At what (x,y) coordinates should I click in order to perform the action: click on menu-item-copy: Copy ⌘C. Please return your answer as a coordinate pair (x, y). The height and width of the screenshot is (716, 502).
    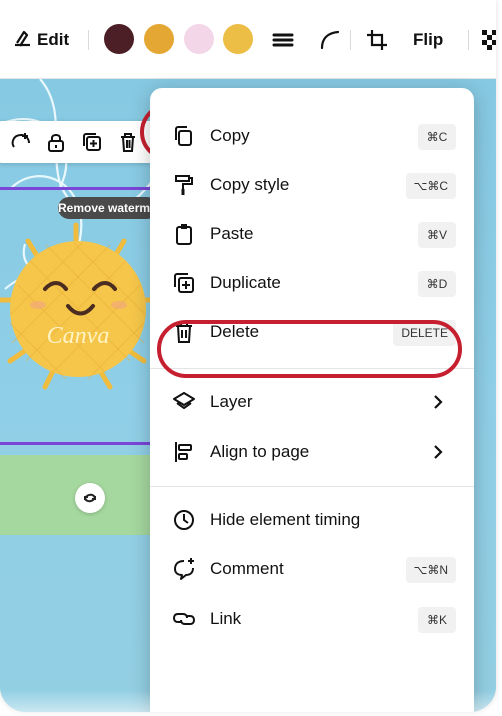
    Looking at the image, I should click on (312, 136).